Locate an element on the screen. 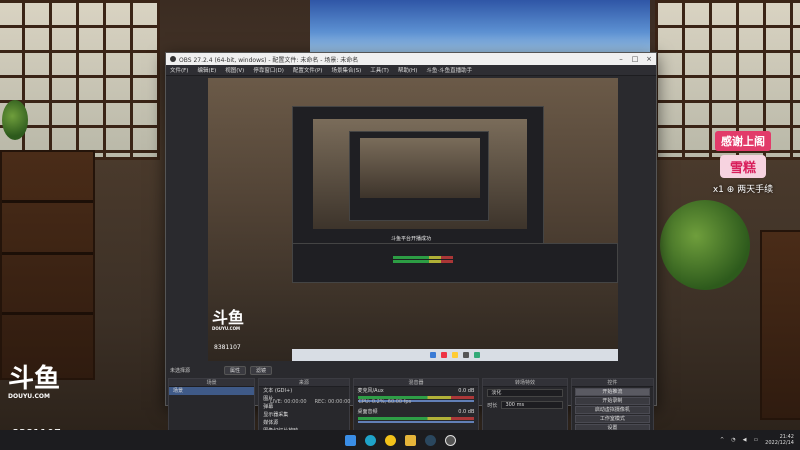 The width and height of the screenshot is (800, 450). battery-icon: ▭ is located at coordinates (755, 440).